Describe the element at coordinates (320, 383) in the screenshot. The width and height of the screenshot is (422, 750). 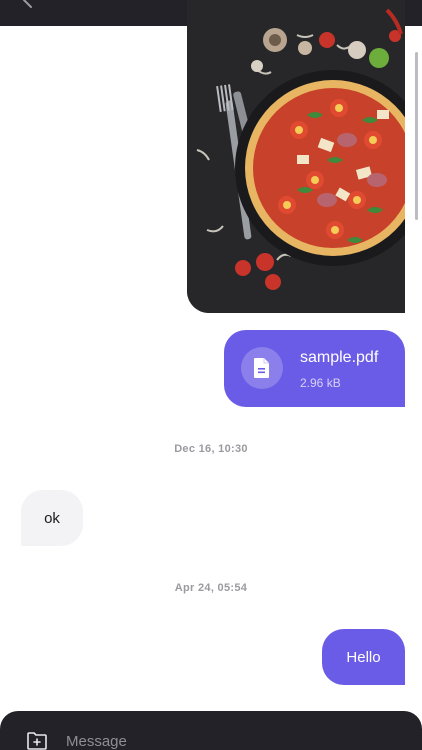
I see `file-size: 2.96 kB` at that location.